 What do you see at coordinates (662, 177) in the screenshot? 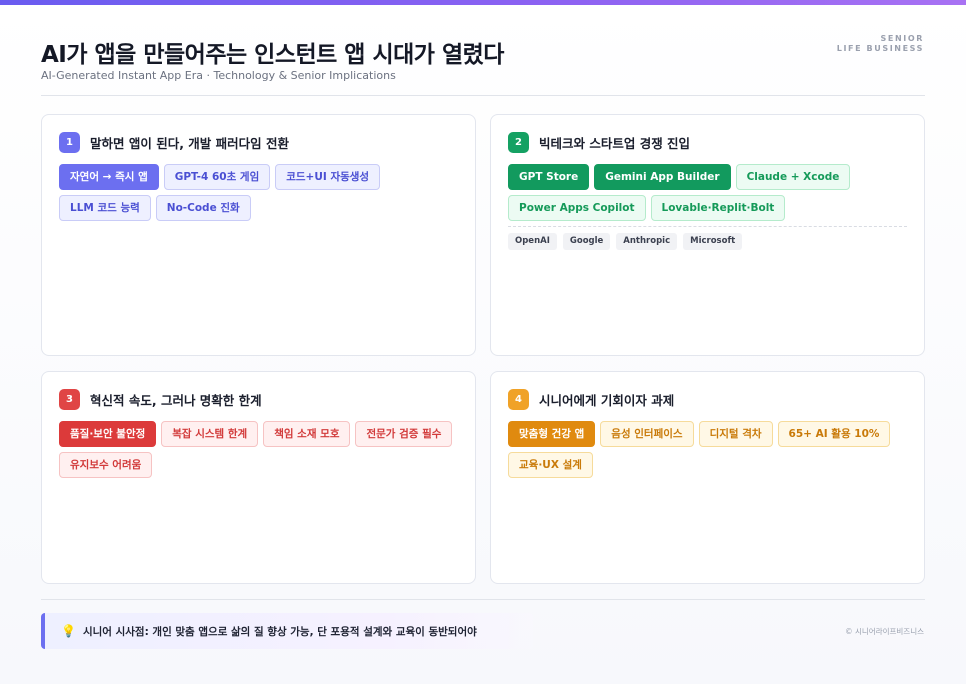
I see `chip-gemini-app-builder: Gemini App Builder` at bounding box center [662, 177].